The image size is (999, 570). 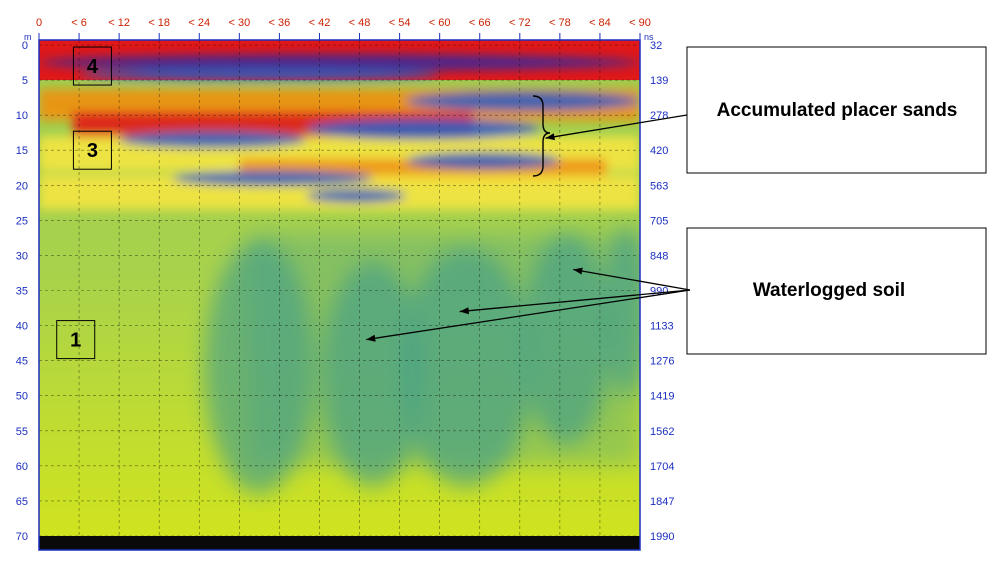 I want to click on callout-waterlogged-soil: Waterlogged soil, so click(x=836, y=291).